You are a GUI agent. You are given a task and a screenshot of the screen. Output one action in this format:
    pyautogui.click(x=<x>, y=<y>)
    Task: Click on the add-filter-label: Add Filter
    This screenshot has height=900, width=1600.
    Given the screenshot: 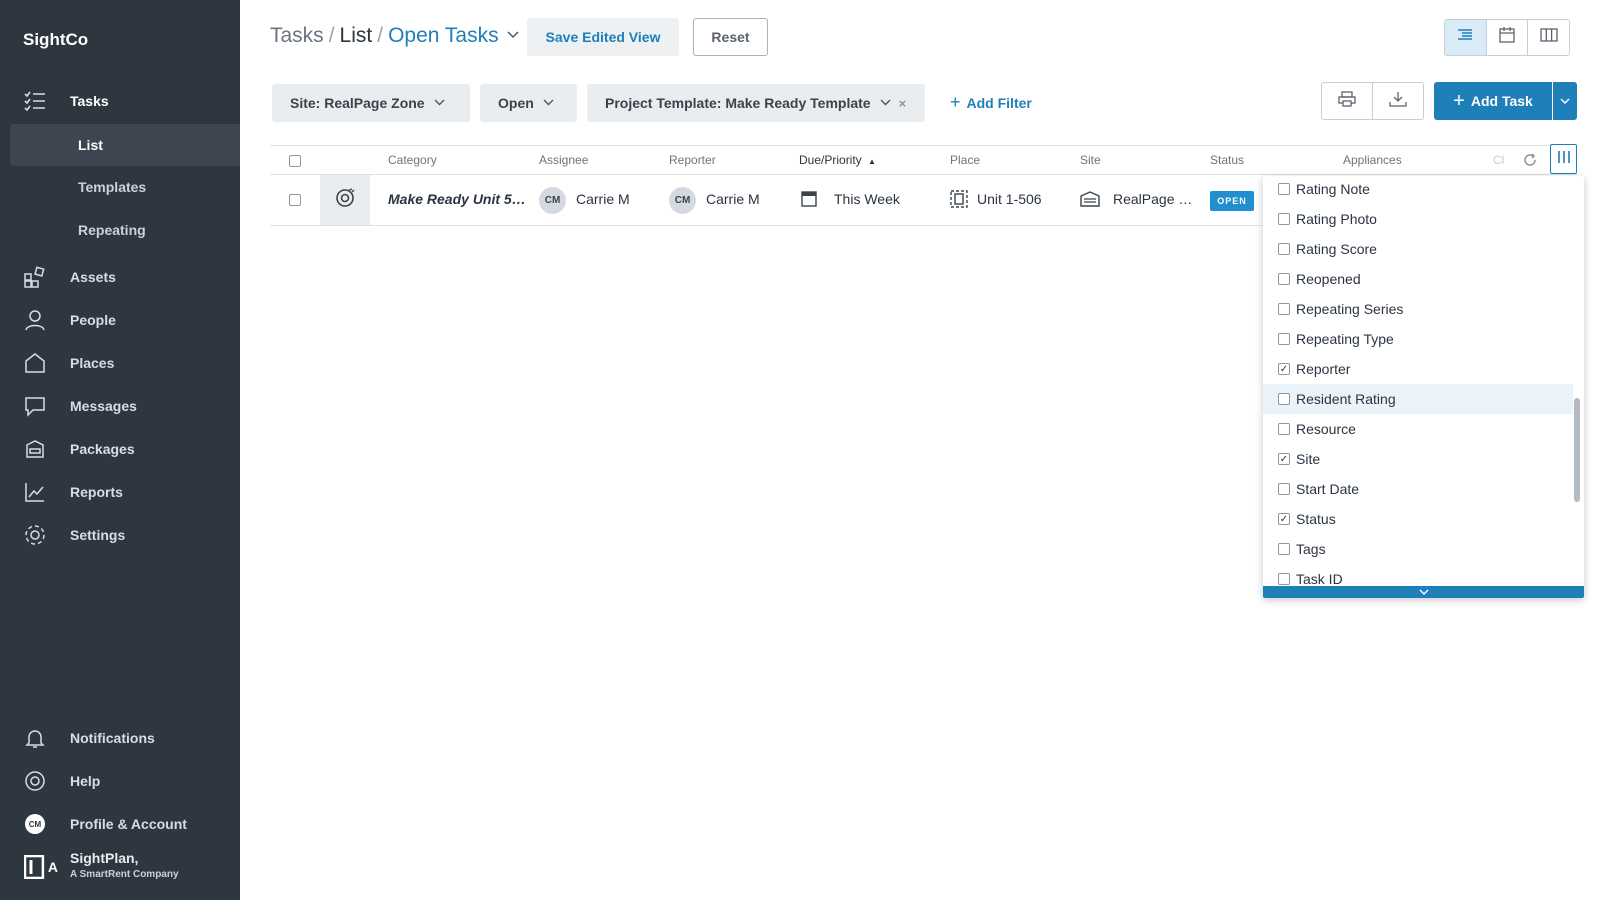 What is the action you would take?
    pyautogui.click(x=999, y=102)
    